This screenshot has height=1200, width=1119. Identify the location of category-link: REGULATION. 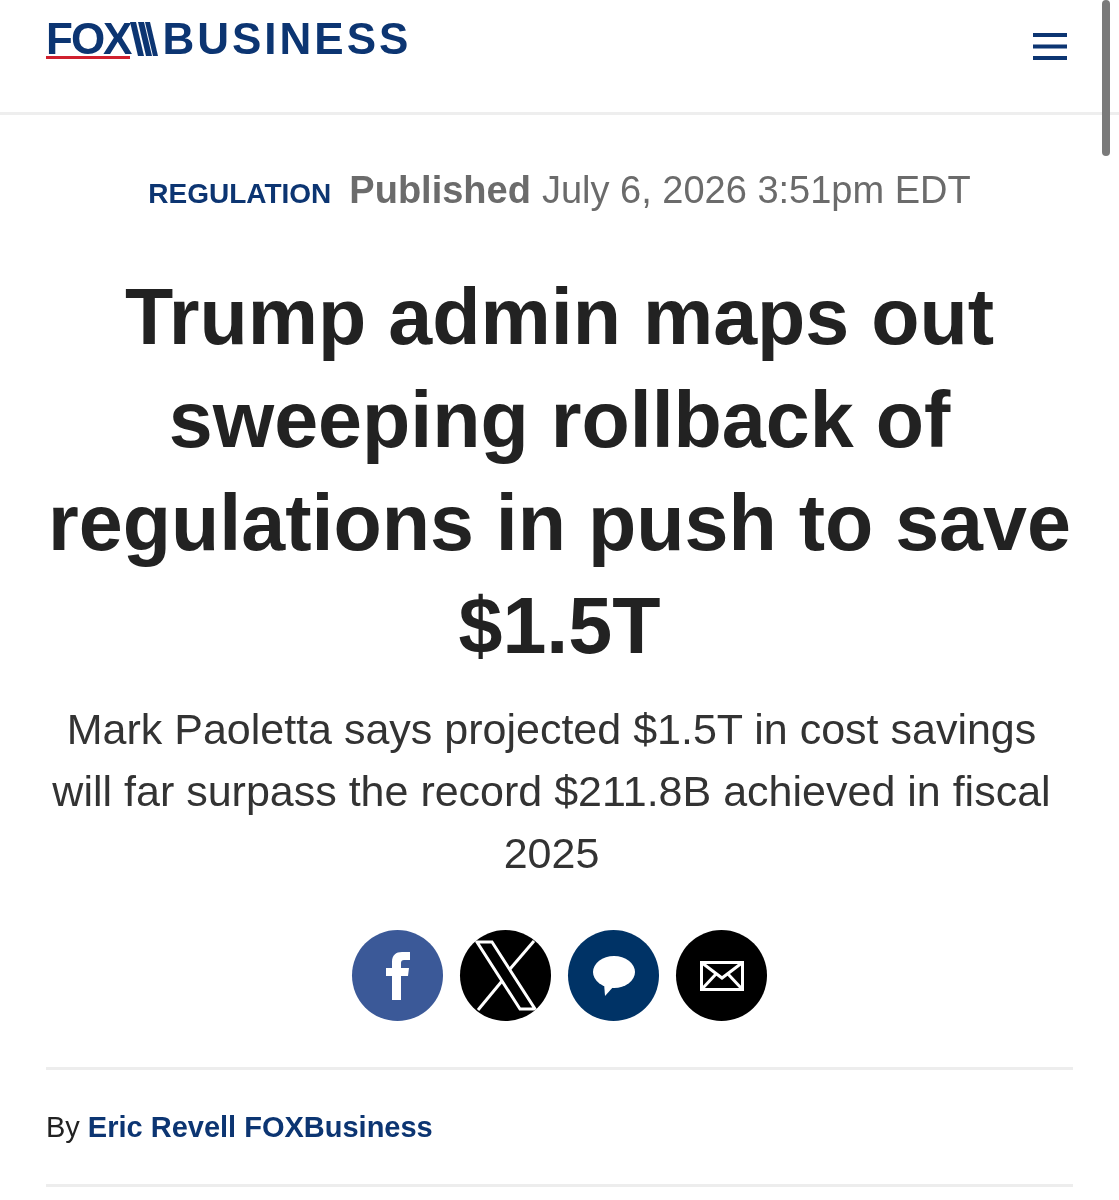
(240, 193).